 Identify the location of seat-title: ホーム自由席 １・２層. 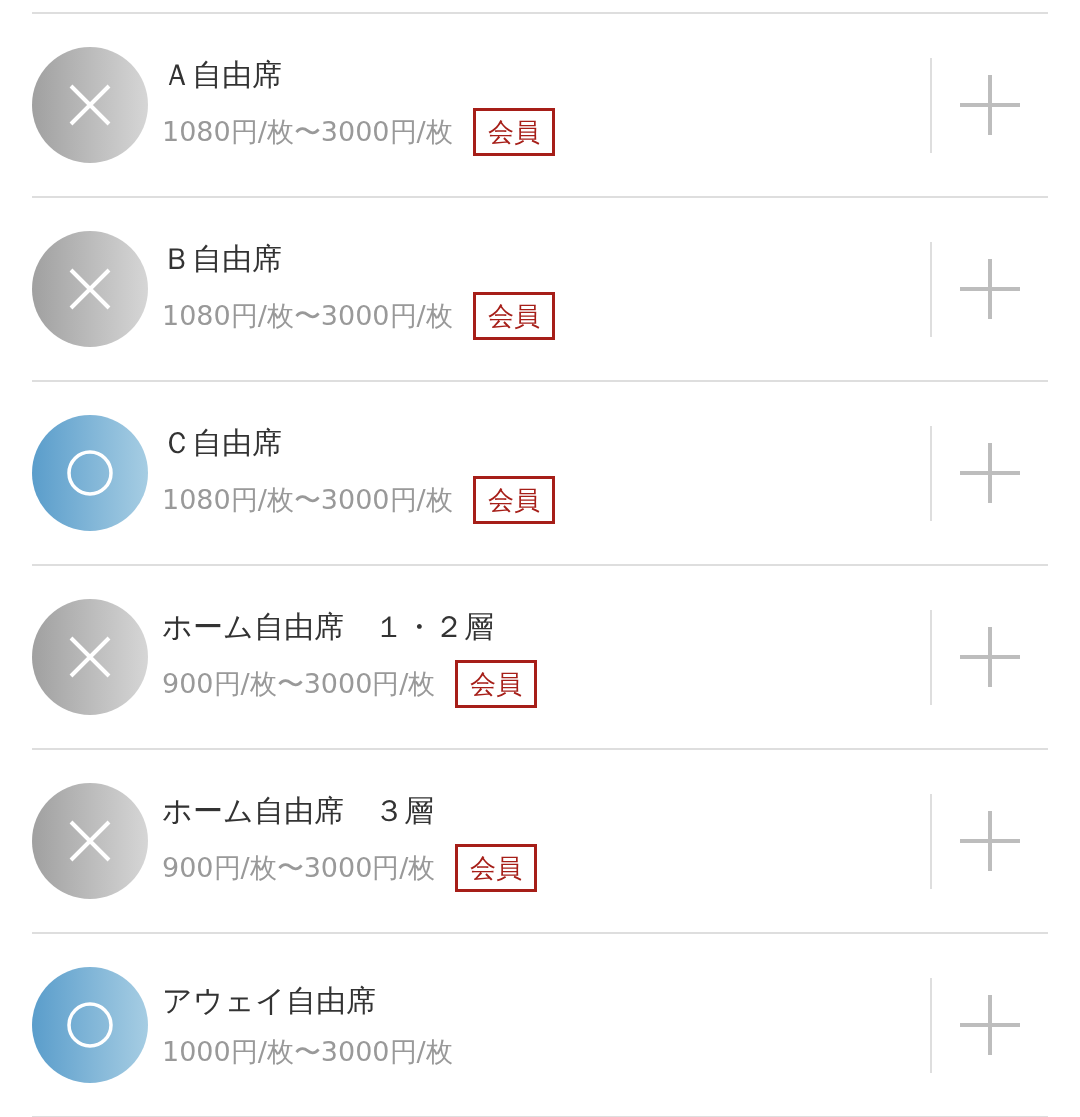
(328, 626).